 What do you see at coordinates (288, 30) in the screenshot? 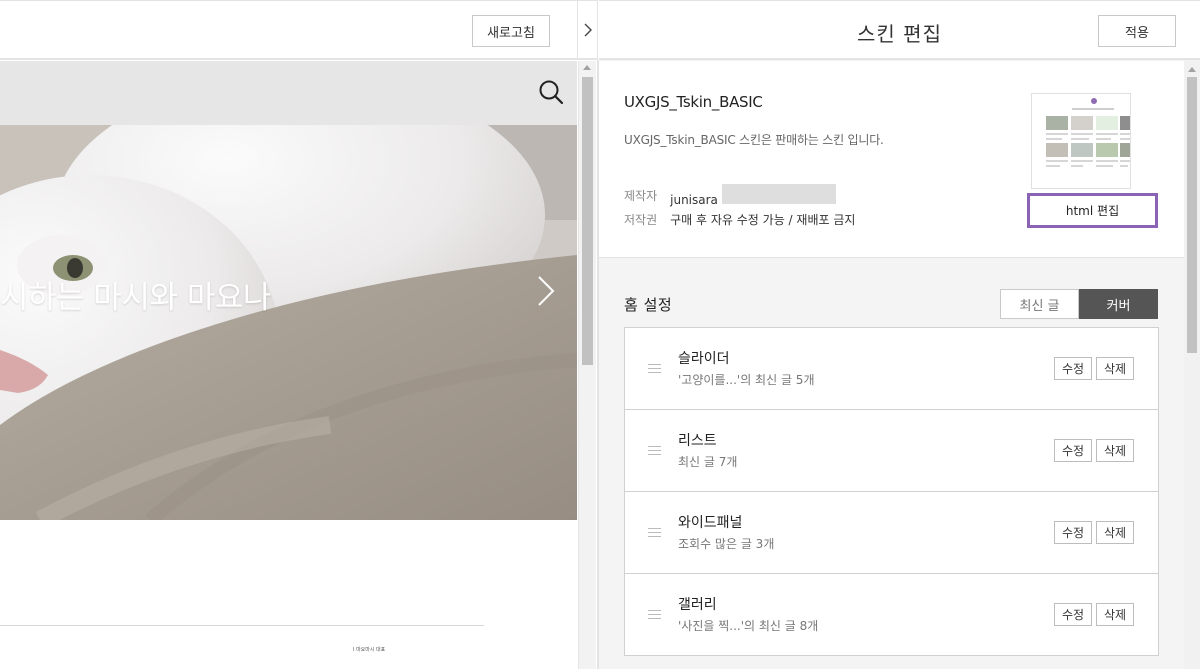
I see `preview-toolbar: 새로고침` at bounding box center [288, 30].